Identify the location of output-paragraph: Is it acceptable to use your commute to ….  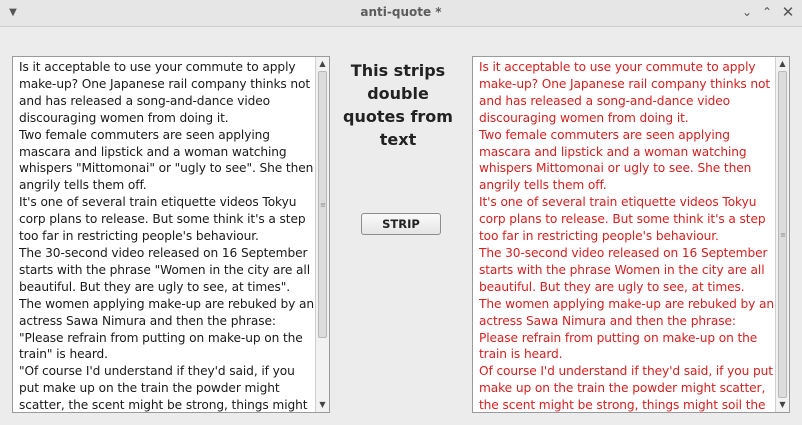
(625, 92).